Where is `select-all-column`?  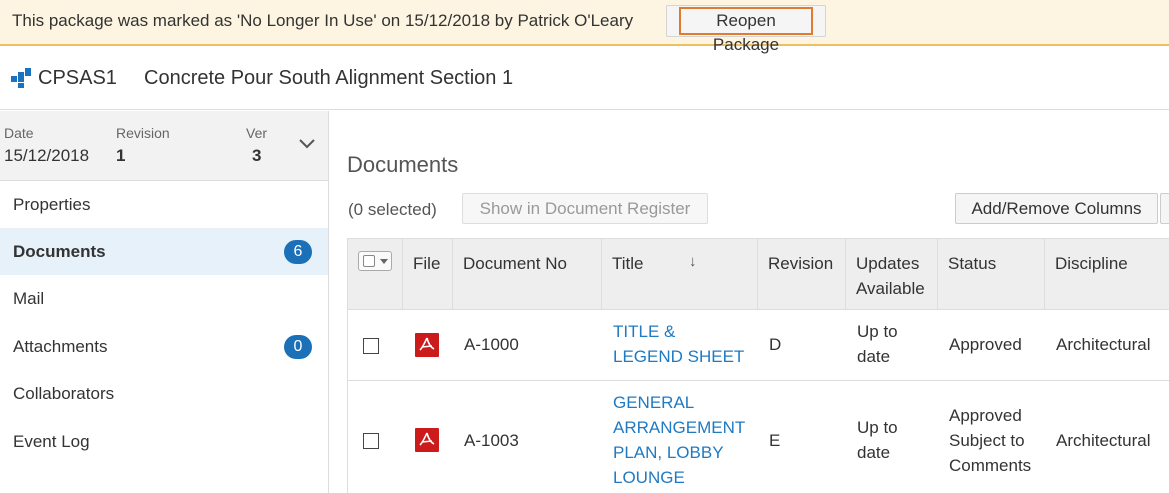
select-all-column is located at coordinates (375, 274).